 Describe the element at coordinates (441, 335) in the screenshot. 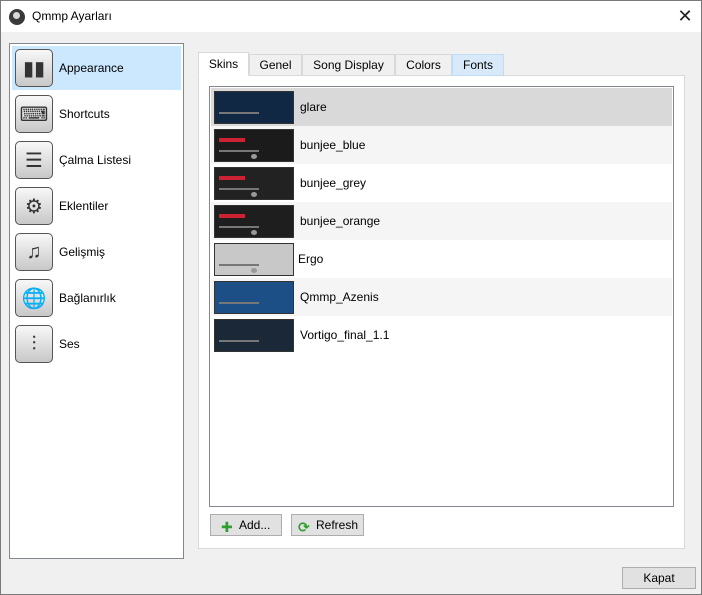

I see `skin-row-vortigo-final: Vortigo_final_1.1` at that location.